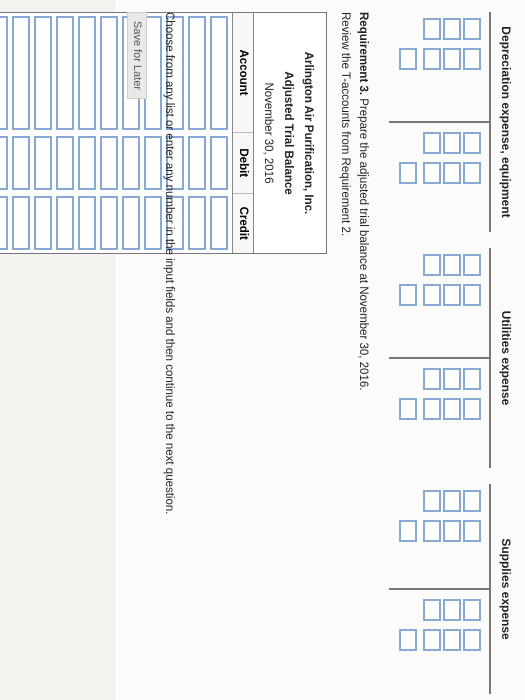 The image size is (525, 700). Describe the element at coordinates (137, 56) in the screenshot. I see `save-for-later-button: Save for Later` at that location.